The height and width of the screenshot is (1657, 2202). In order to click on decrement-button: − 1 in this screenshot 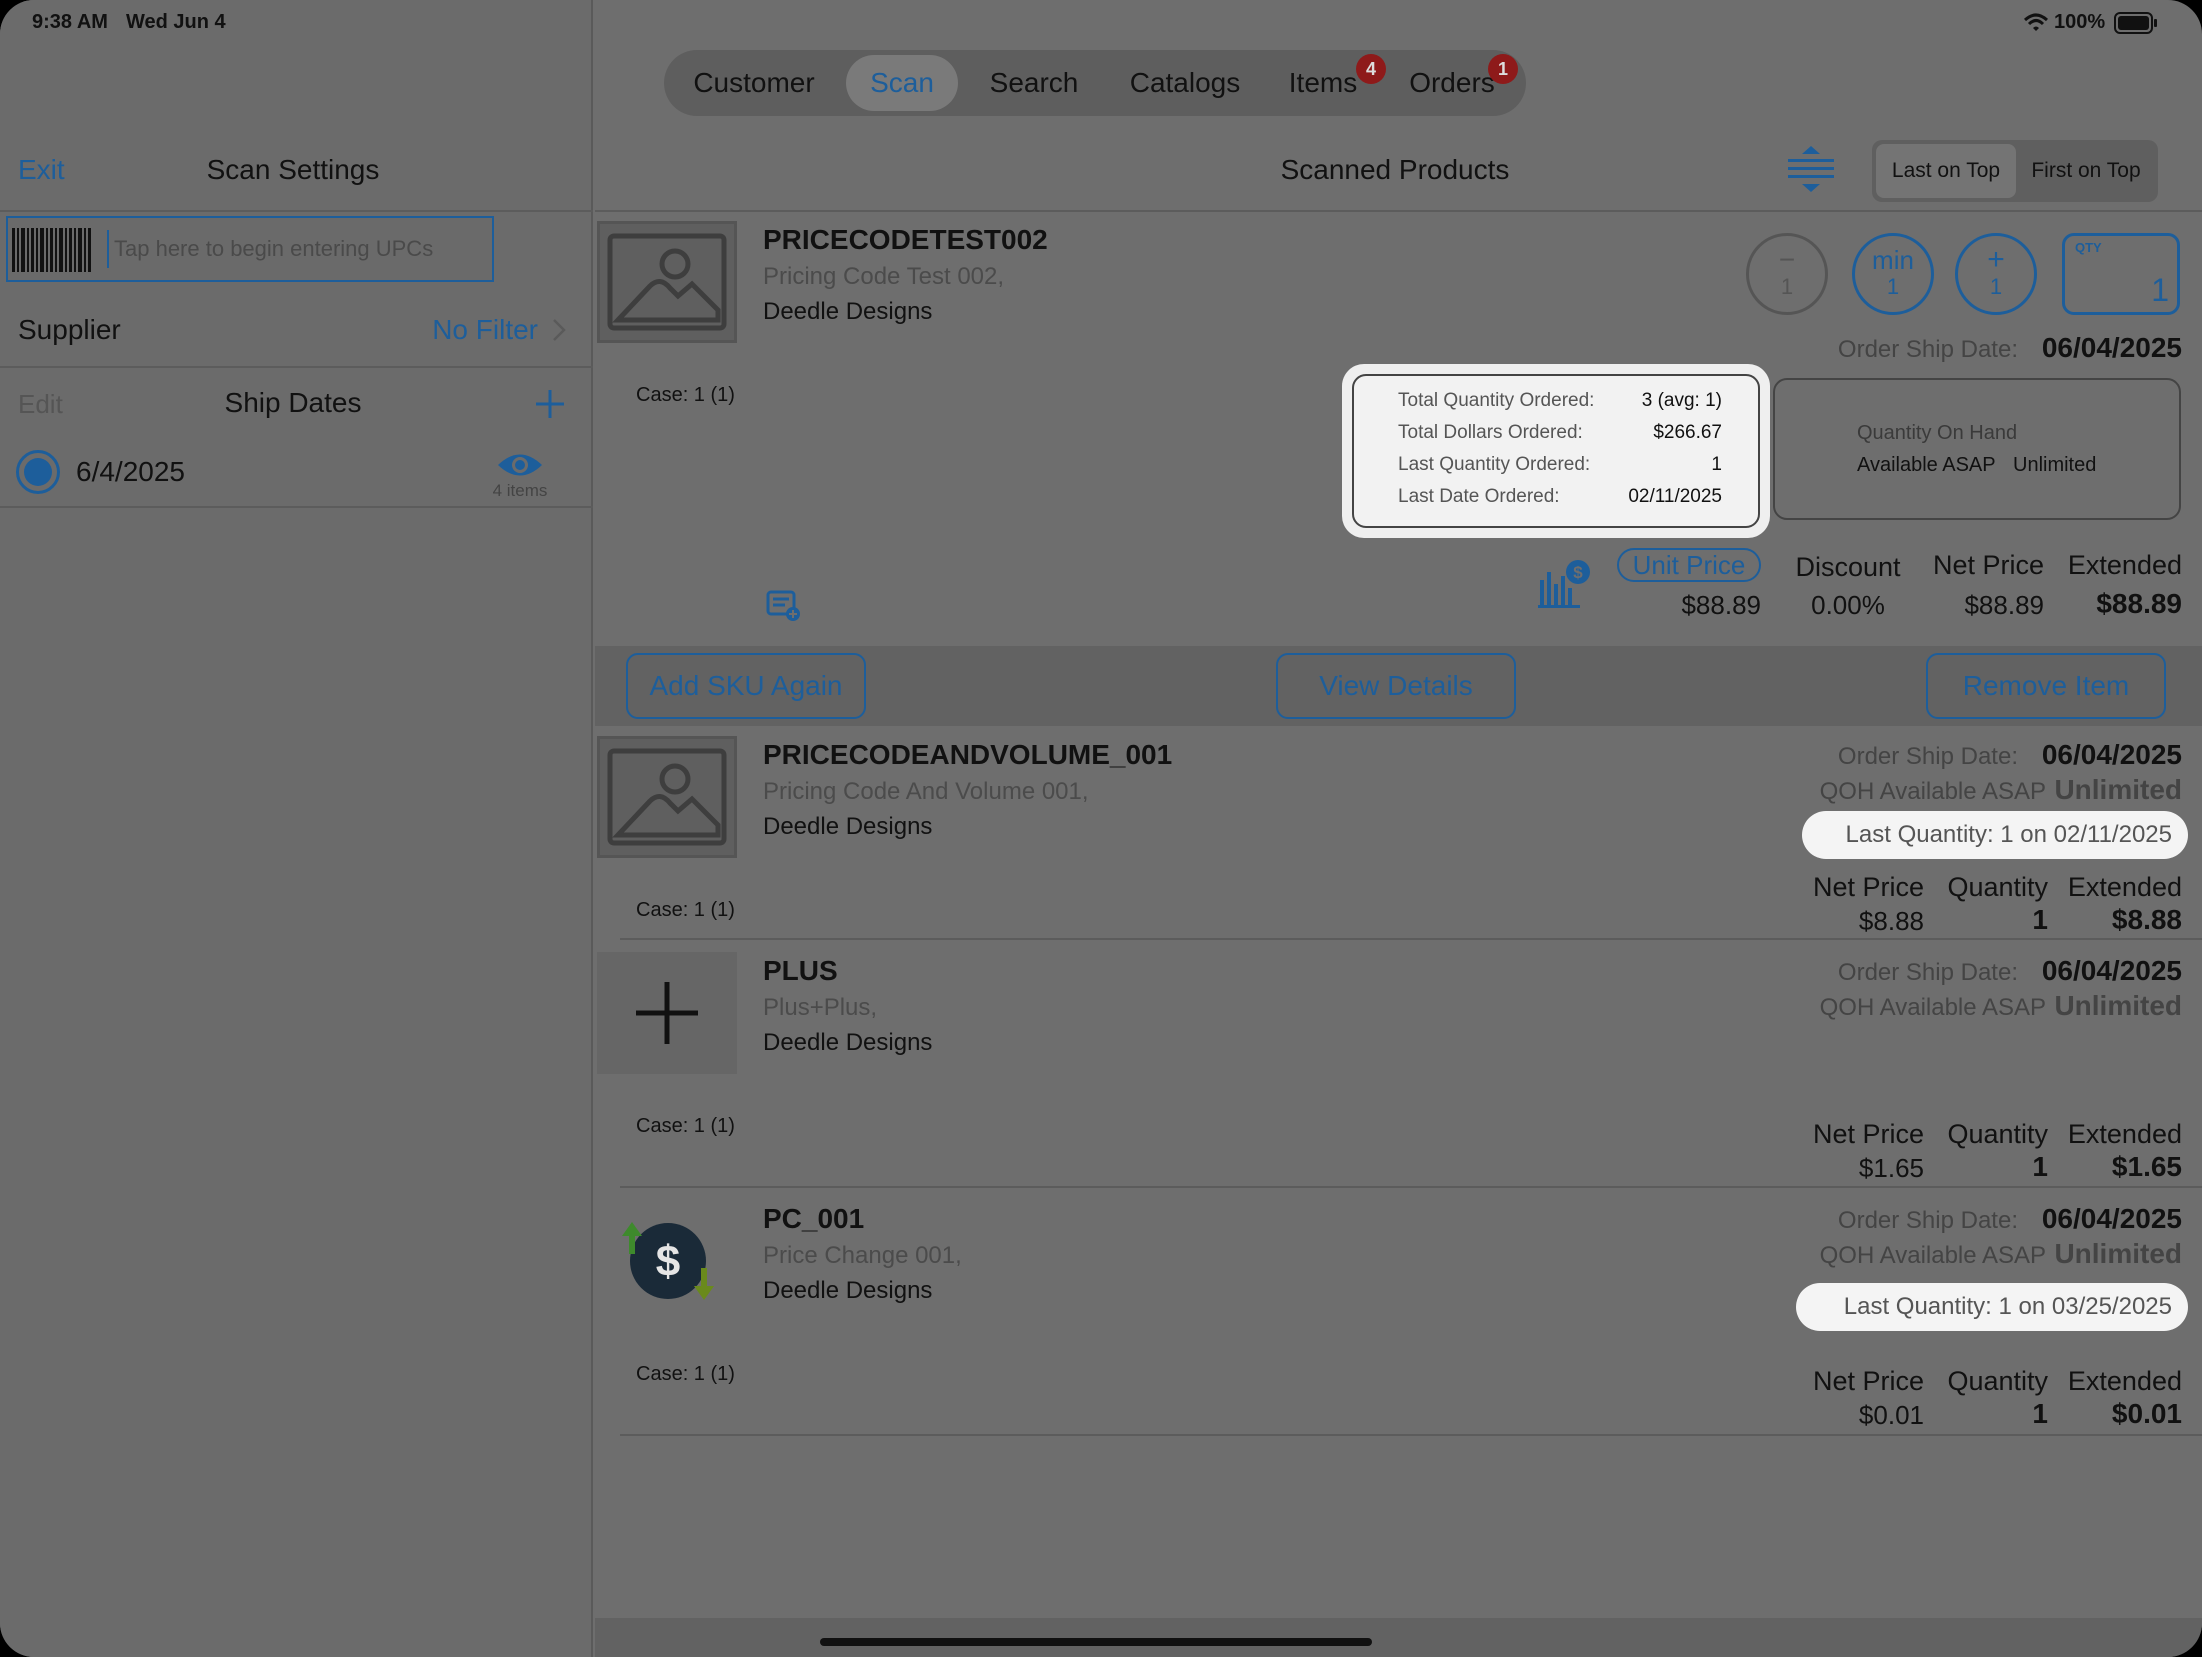, I will do `click(1787, 274)`.